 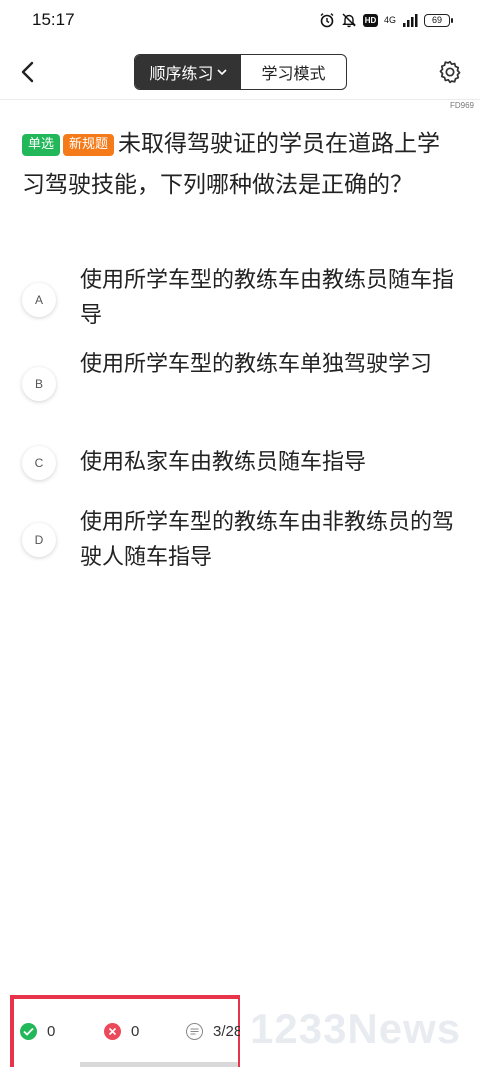 I want to click on alarm-icon, so click(x=327, y=20).